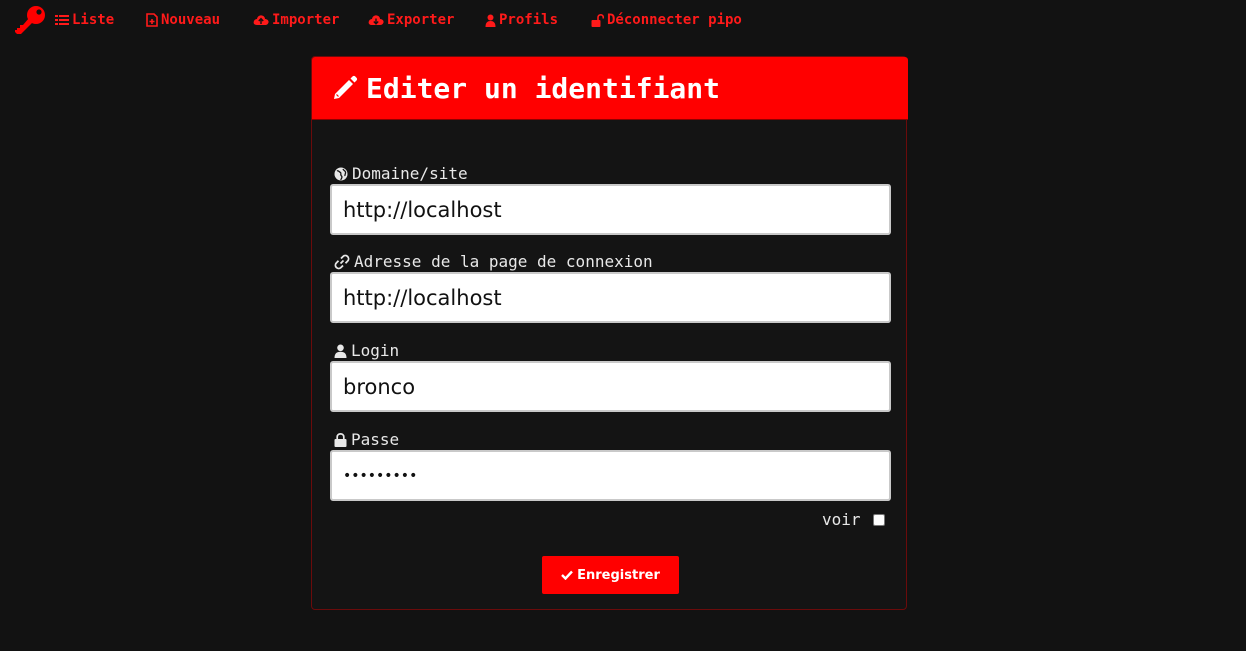 The image size is (1246, 651). I want to click on login-page-label-text: Adresse de la page de connexion, so click(503, 261).